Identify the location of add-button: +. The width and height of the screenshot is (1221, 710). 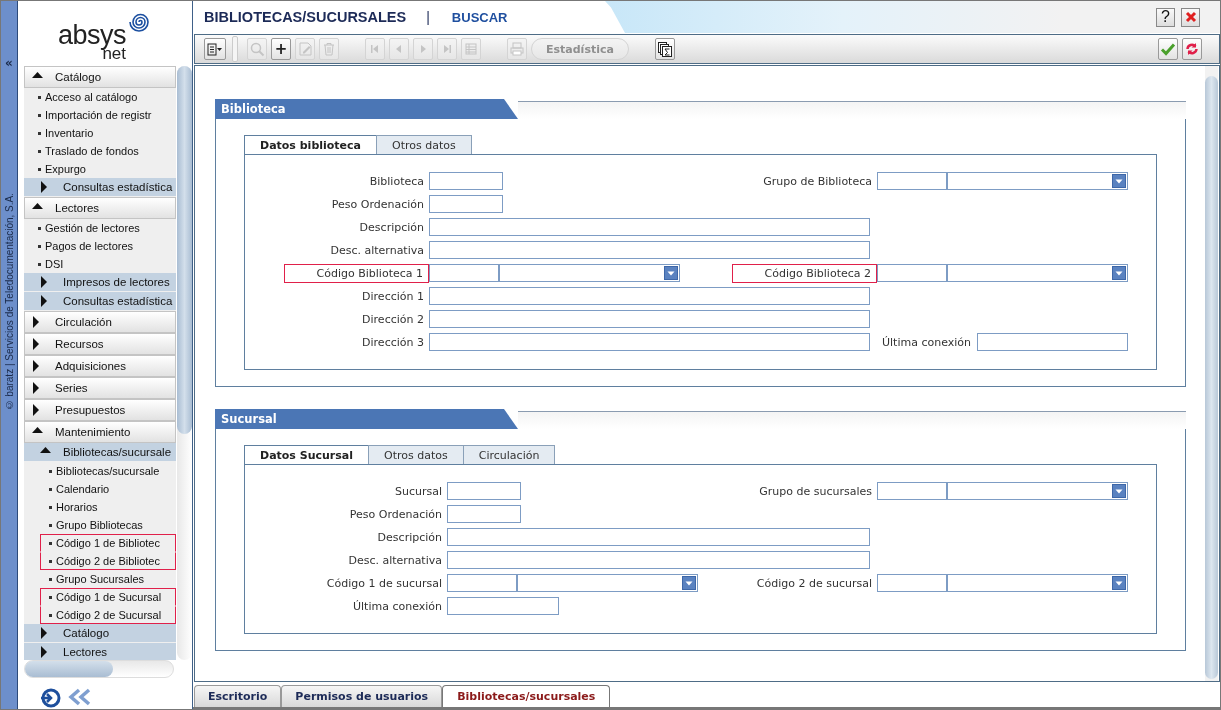
(281, 49).